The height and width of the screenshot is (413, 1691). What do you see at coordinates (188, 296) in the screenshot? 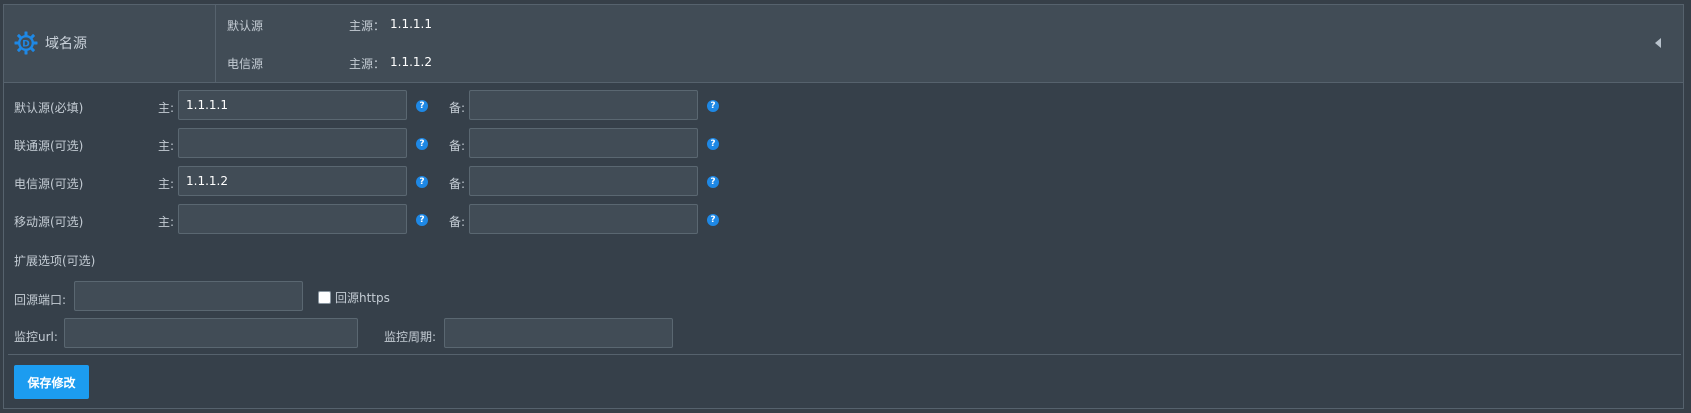
I see `origin-port-input` at bounding box center [188, 296].